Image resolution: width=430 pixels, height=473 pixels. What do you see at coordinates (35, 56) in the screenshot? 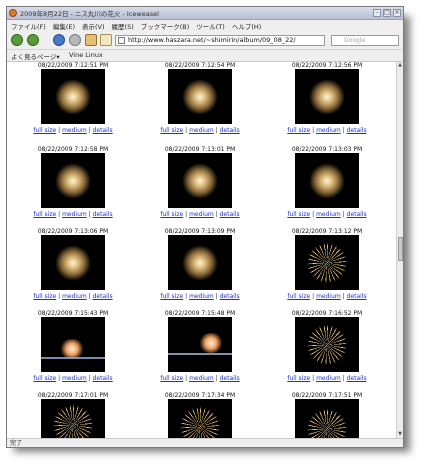
I see `bookmark-most-visited: よく見るページ▾` at bounding box center [35, 56].